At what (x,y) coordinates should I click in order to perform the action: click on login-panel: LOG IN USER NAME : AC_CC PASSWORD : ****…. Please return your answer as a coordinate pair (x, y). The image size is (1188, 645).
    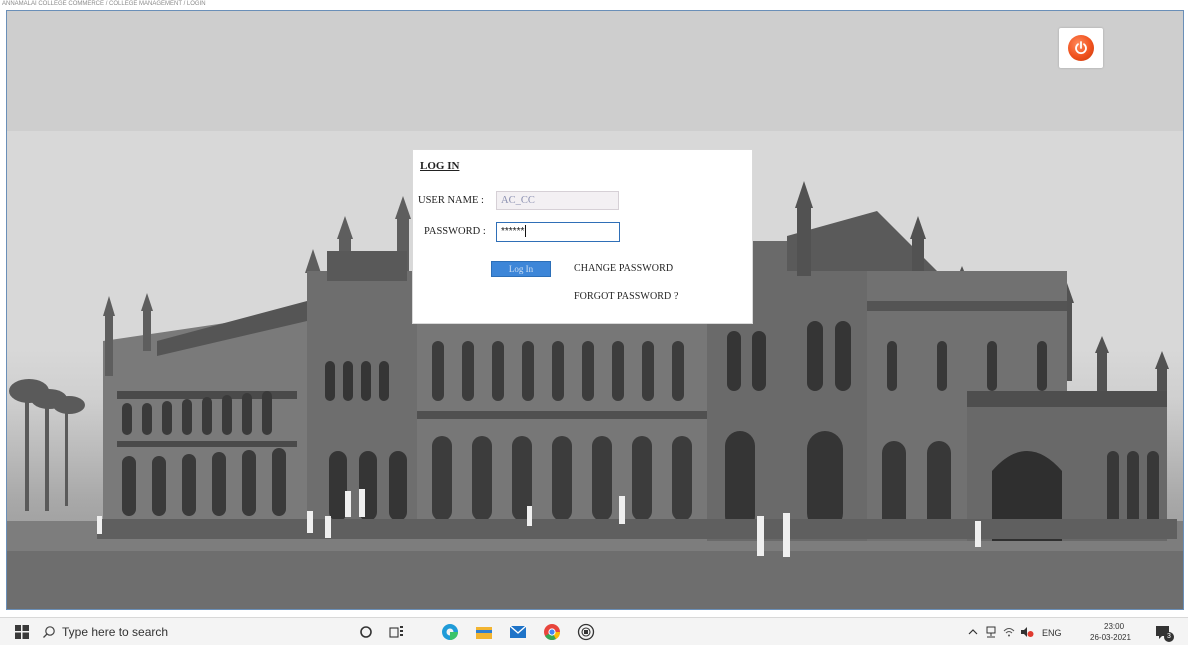
    Looking at the image, I should click on (582, 236).